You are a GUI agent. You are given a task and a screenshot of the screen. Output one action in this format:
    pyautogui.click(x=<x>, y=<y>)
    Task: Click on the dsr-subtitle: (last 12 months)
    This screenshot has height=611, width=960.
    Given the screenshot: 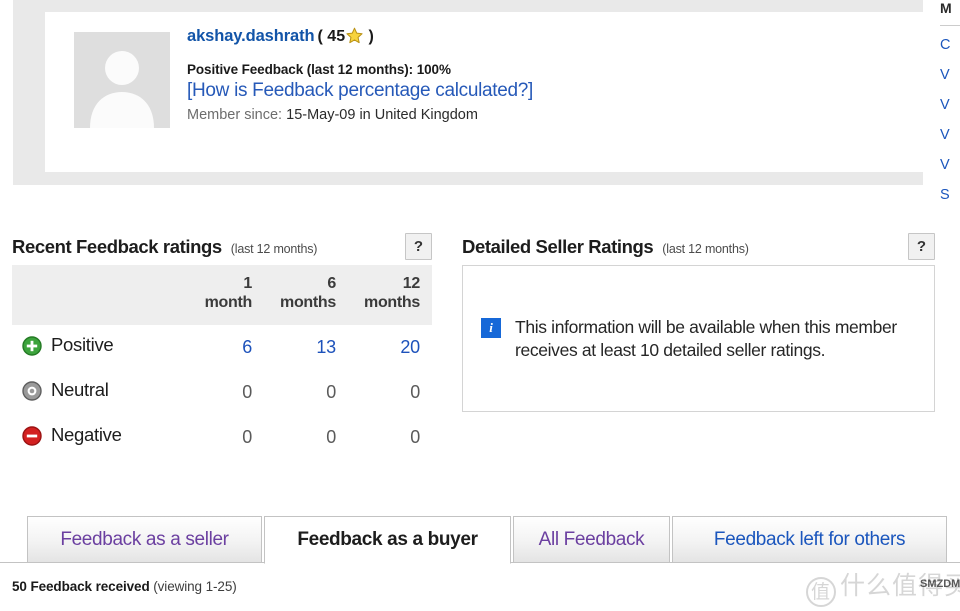 What is the action you would take?
    pyautogui.click(x=705, y=248)
    